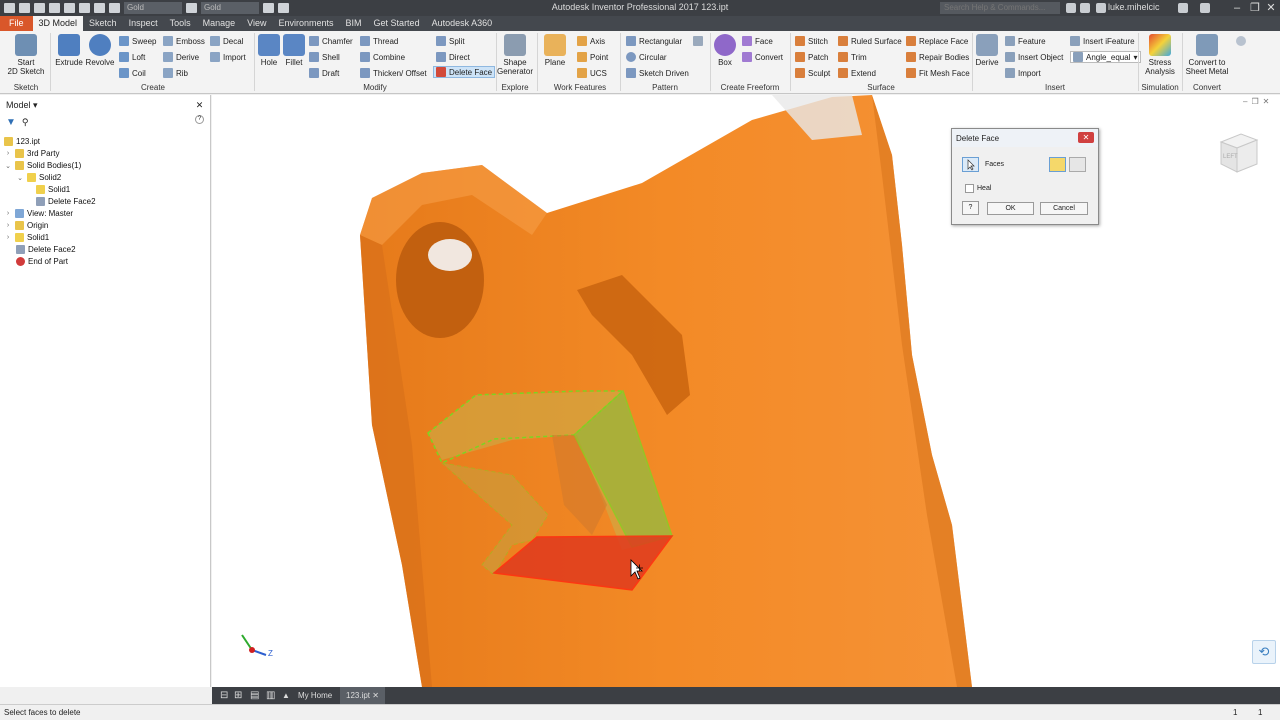 The width and height of the screenshot is (1280, 720). I want to click on stitch-button: Stitch, so click(811, 41).